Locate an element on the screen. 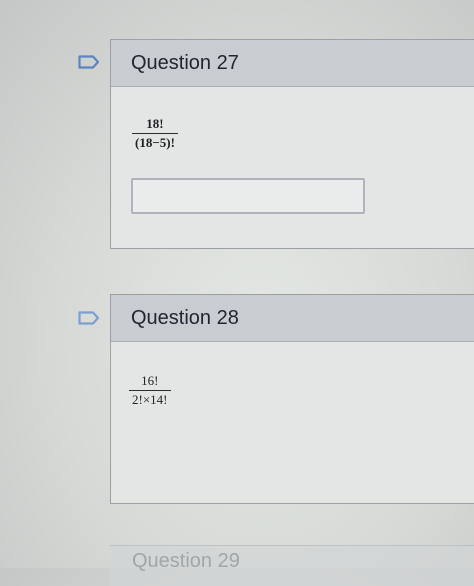 The image size is (474, 586). fraction-expression: 16! 2!×14! is located at coordinates (150, 390).